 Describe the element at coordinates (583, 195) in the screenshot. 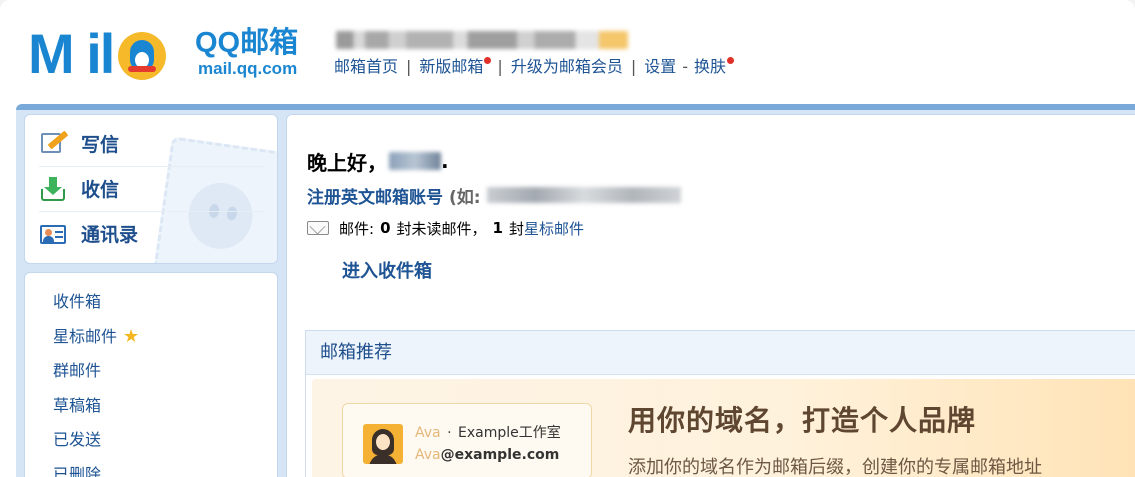

I see `example-address-redacted` at that location.